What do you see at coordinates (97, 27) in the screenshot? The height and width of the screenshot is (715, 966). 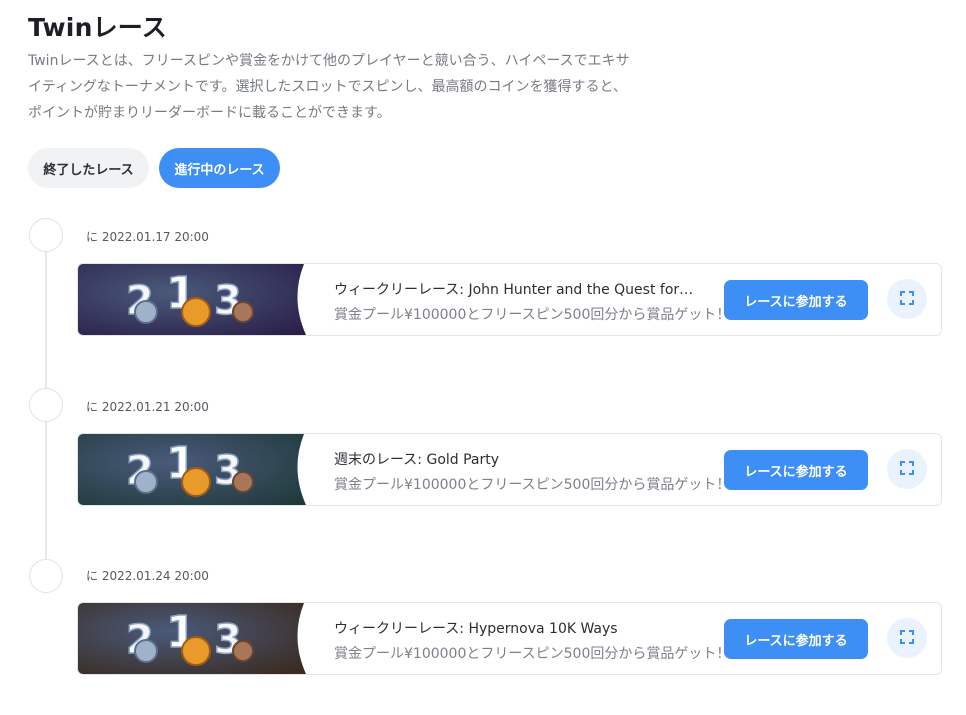 I see `page-title: Twinレース` at bounding box center [97, 27].